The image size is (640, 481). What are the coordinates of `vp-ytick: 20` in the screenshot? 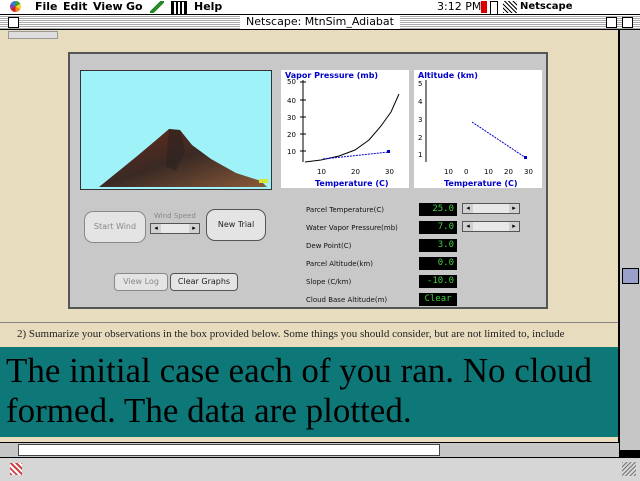 It's located at (291, 135).